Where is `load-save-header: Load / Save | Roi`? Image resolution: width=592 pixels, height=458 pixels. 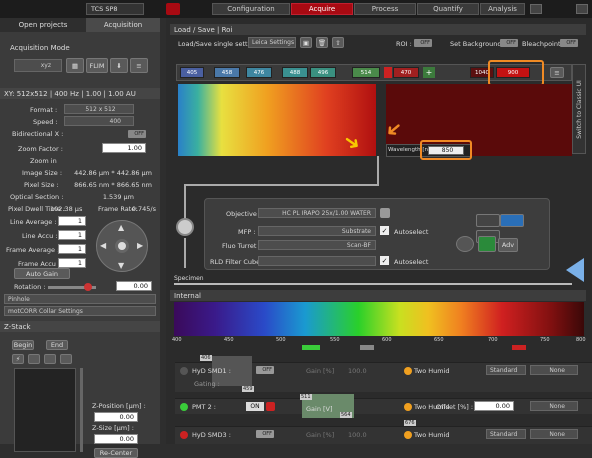
load-save-header: Load / Save | Roi is located at coordinates (378, 29).